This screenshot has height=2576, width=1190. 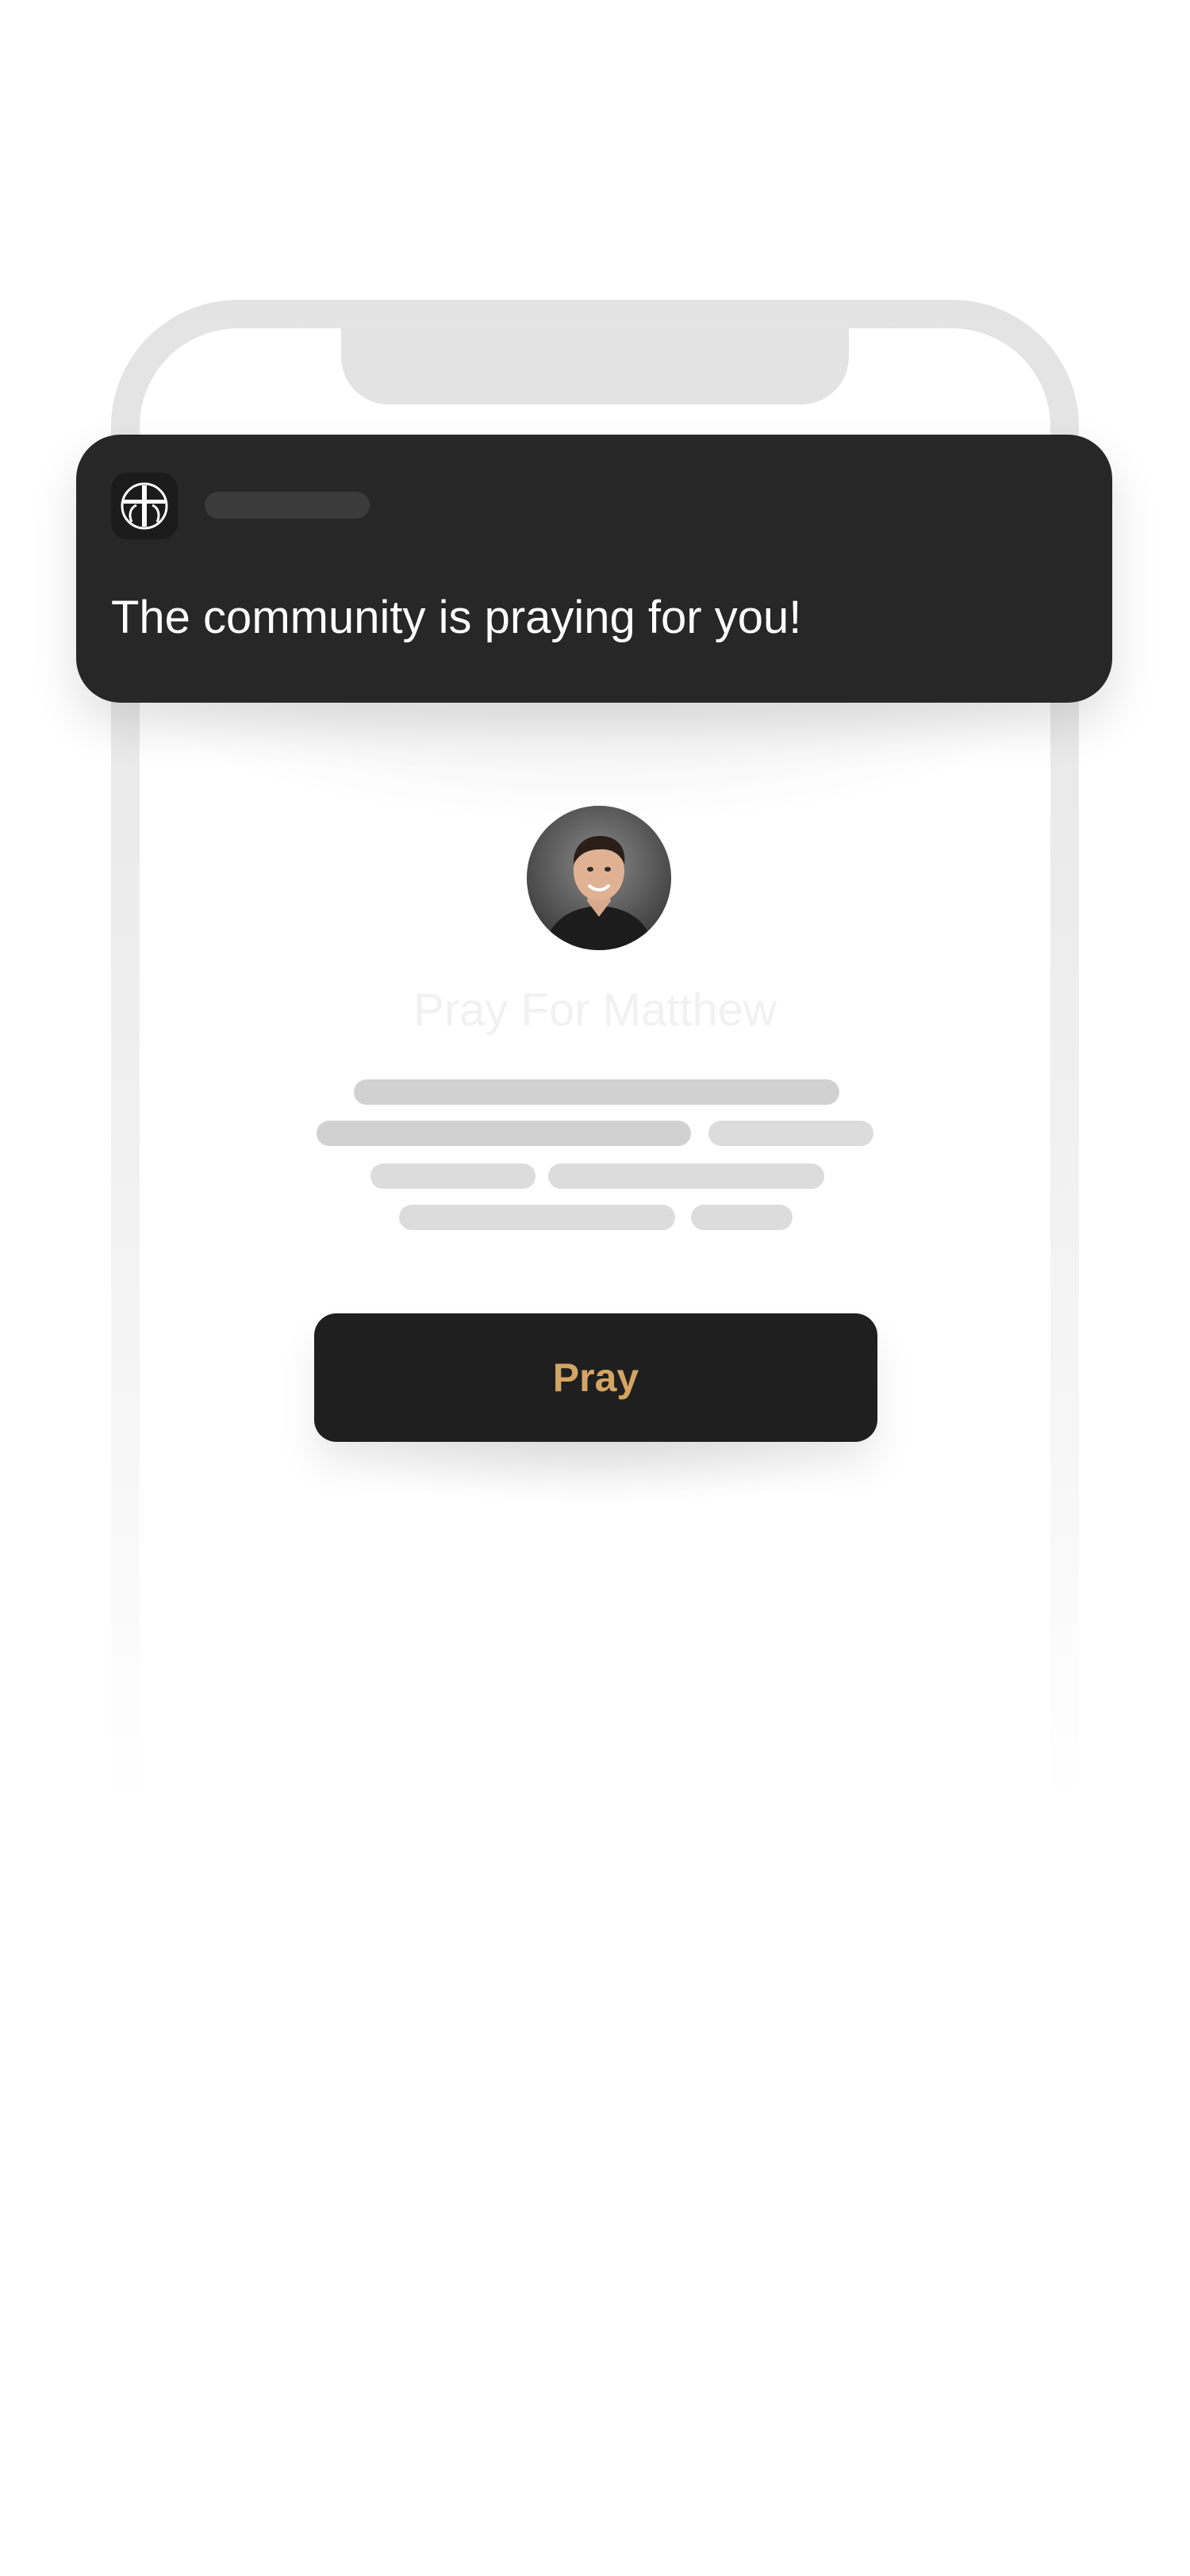 I want to click on push-notification: The community is praying for you!, so click(x=594, y=569).